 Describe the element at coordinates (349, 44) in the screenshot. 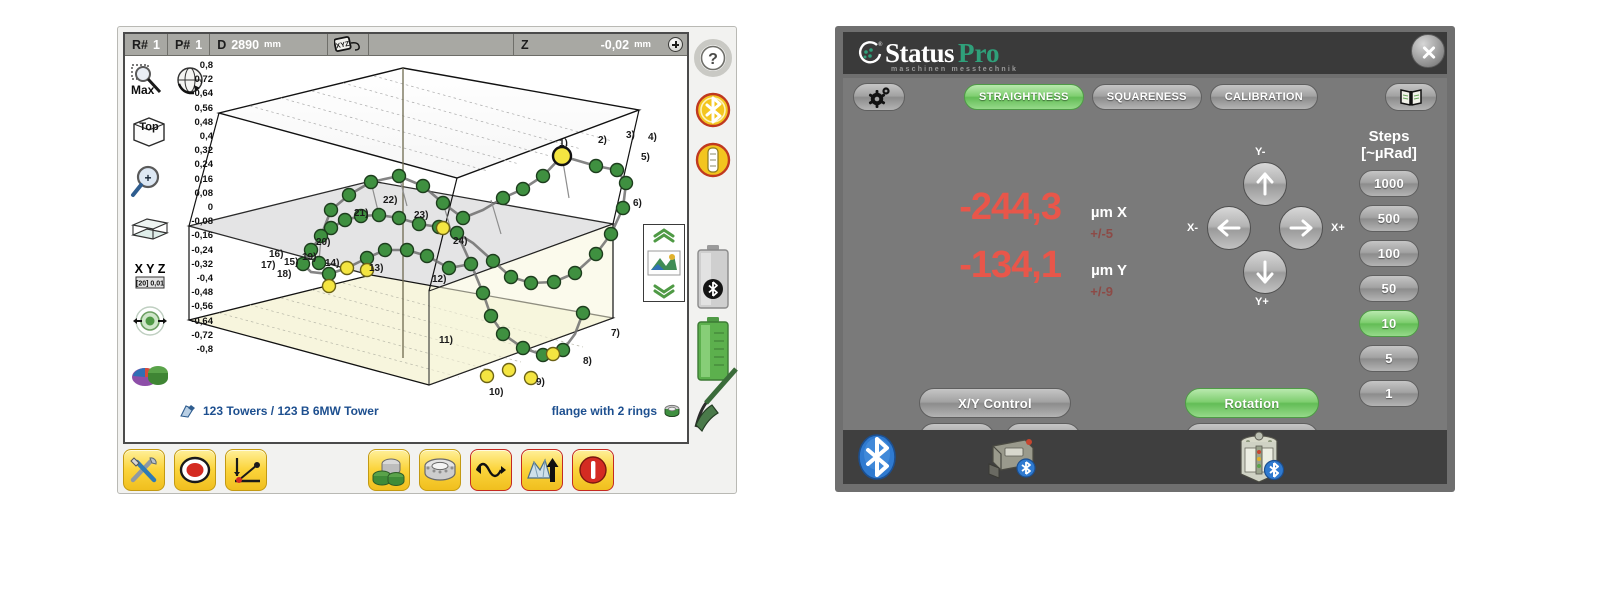

I see `xyz-tag-icon: XYZ` at that location.